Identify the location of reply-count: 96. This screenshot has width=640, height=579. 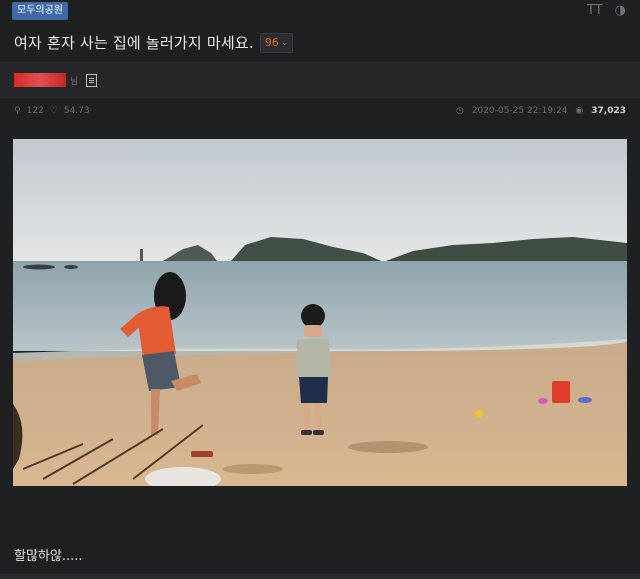
(271, 42).